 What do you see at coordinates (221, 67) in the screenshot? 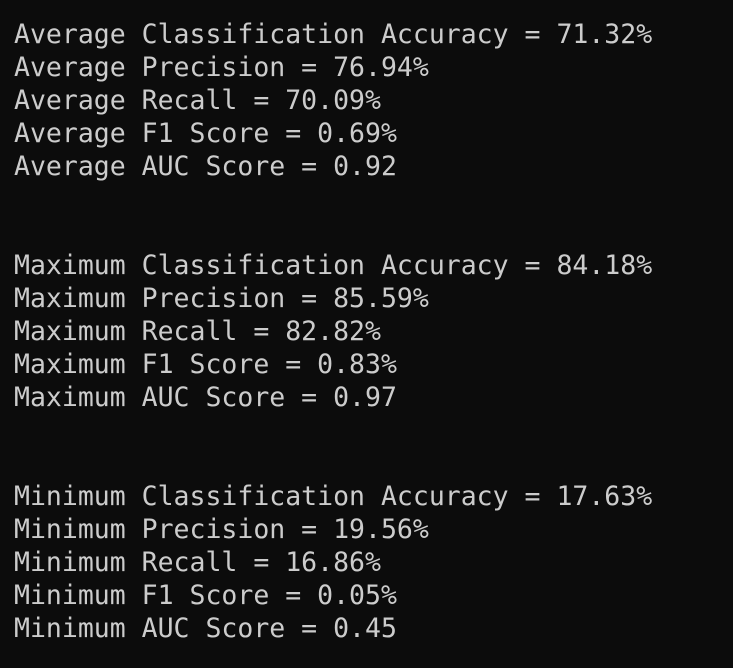
I see `average-precision-line: Average Precision = 76.94%` at bounding box center [221, 67].